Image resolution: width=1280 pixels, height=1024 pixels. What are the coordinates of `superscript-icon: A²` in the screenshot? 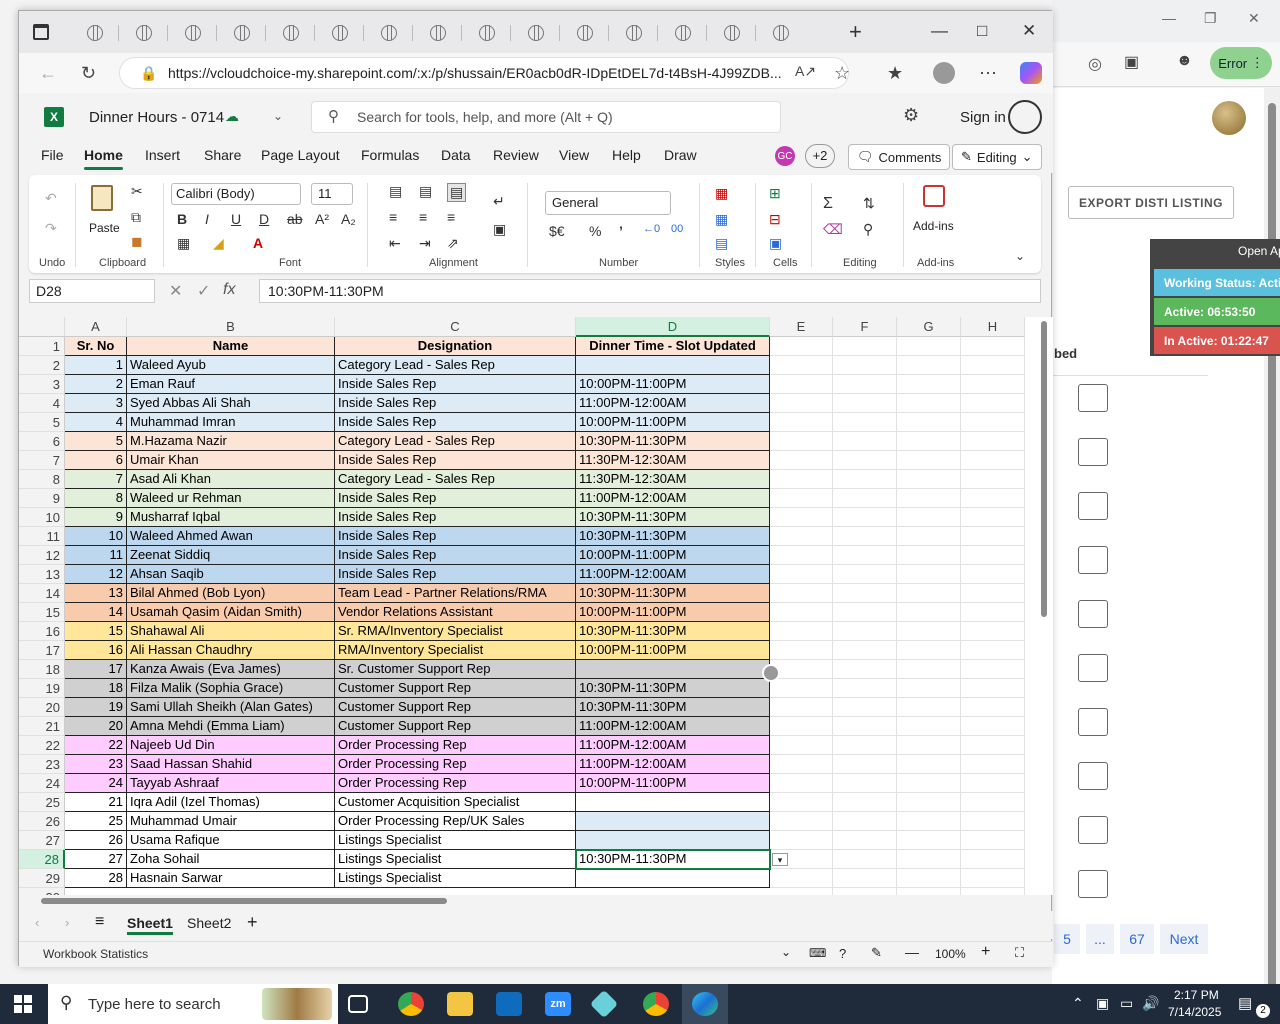 It's located at (322, 219).